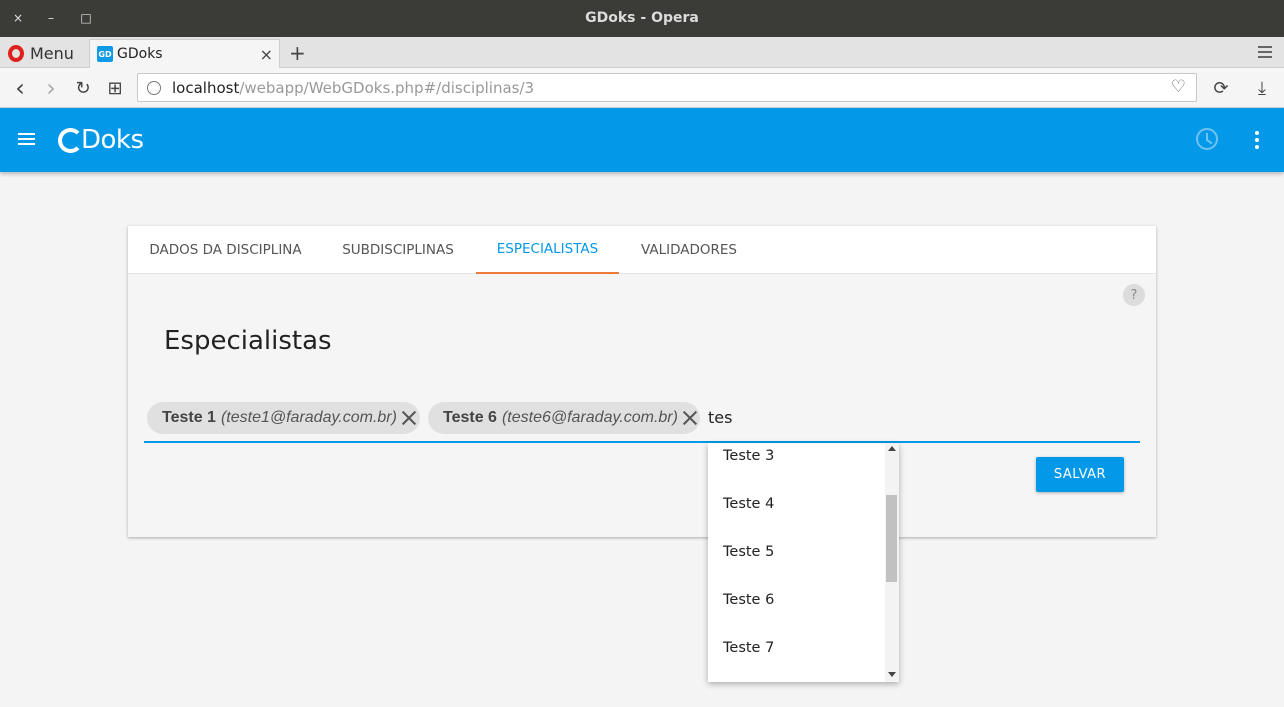 This screenshot has width=1284, height=707. I want to click on new-tab-button: +, so click(297, 53).